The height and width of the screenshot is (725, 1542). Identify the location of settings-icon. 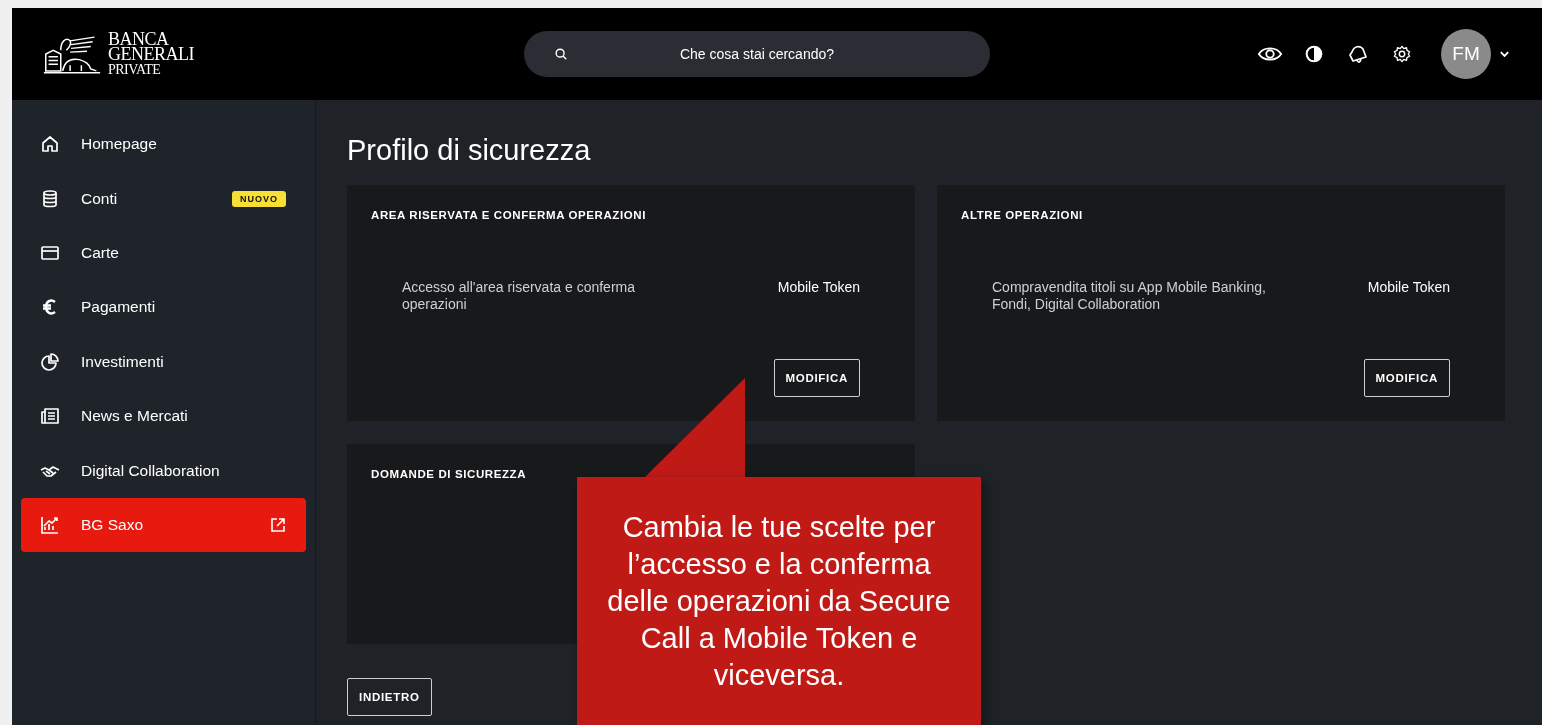
(1402, 54).